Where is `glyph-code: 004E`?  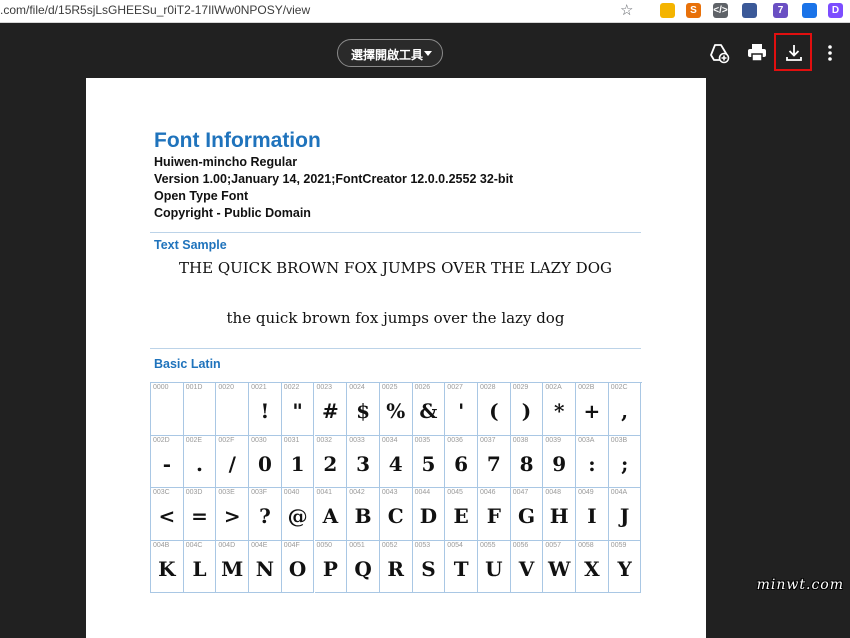
glyph-code: 004E is located at coordinates (259, 545).